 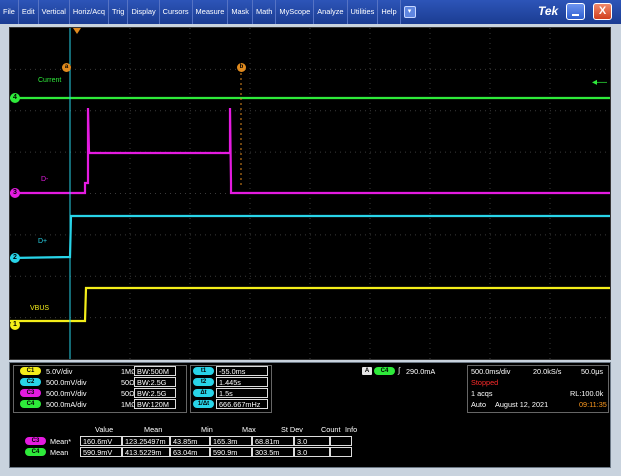 What do you see at coordinates (593, 404) in the screenshot?
I see `acq-time: 09:11:35` at bounding box center [593, 404].